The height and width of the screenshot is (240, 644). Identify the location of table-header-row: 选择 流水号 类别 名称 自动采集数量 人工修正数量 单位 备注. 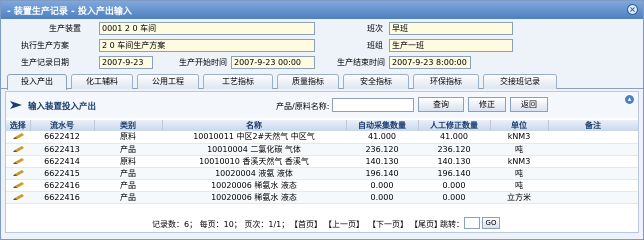
(322, 125).